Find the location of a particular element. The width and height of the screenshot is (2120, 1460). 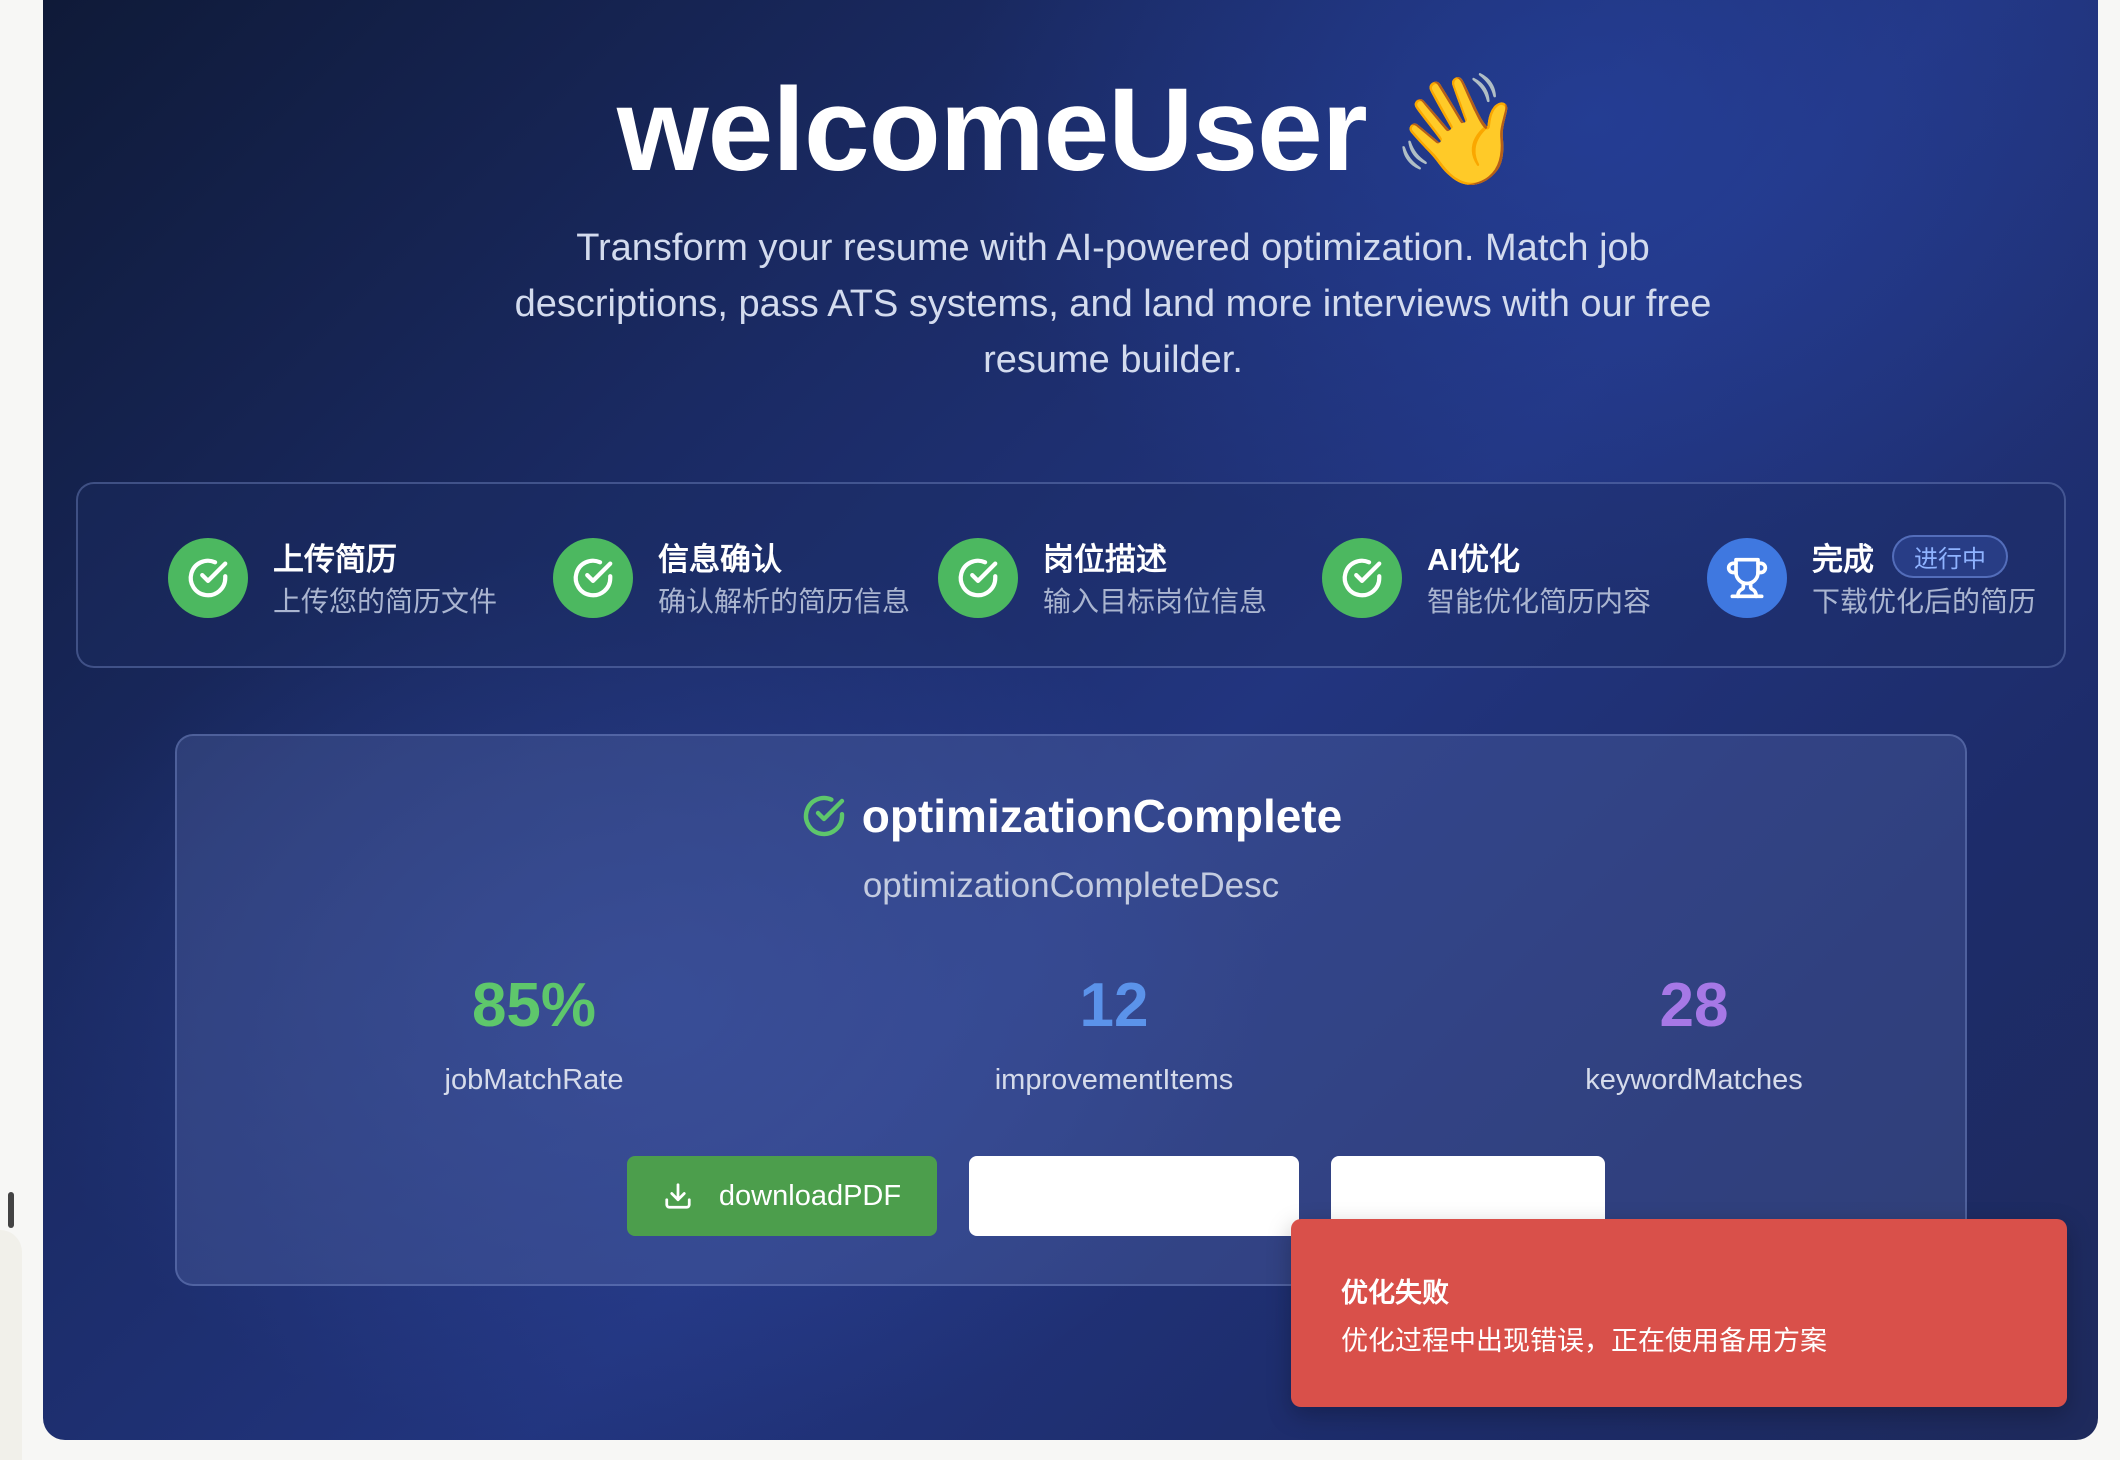

step-description: 确认解析的简历信息 is located at coordinates (784, 601).